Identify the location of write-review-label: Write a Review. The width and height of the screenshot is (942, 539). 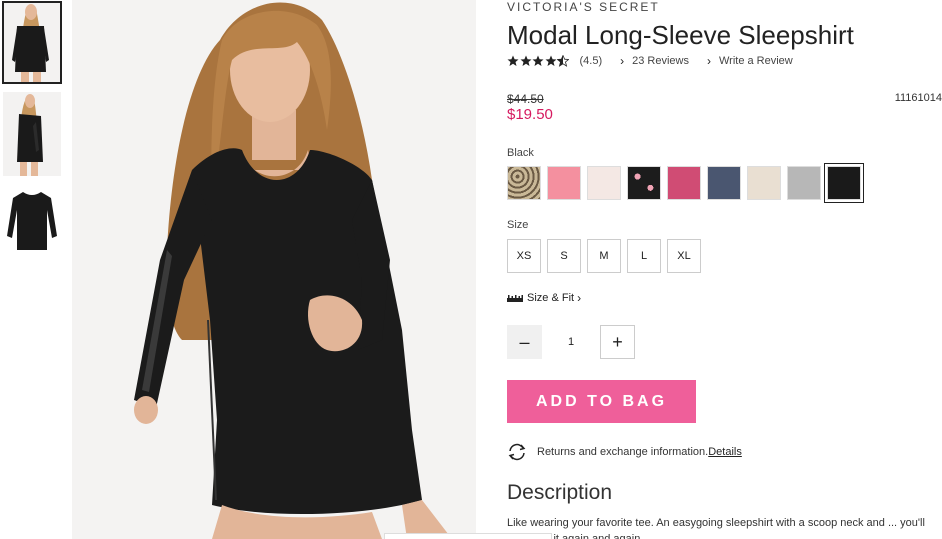
(755, 61).